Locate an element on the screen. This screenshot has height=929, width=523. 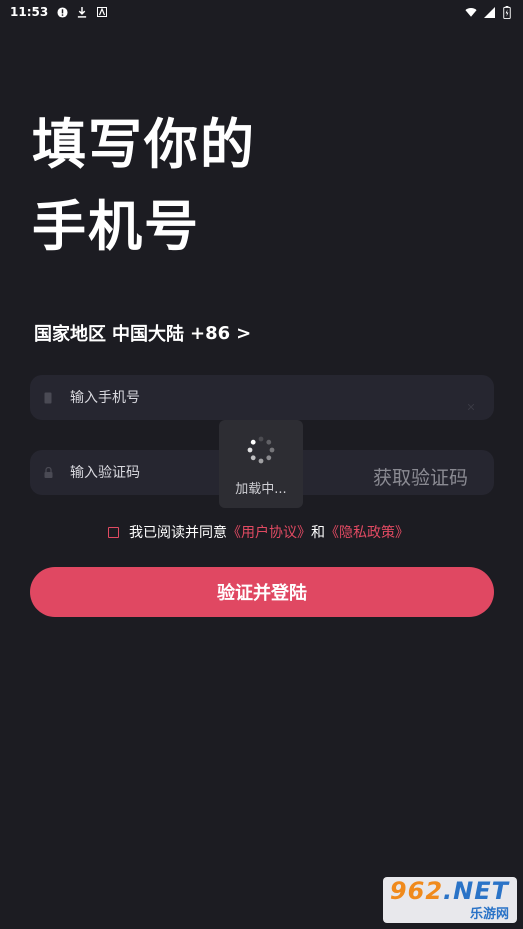
watermark-main: 962.NET is located at coordinates (449, 891).